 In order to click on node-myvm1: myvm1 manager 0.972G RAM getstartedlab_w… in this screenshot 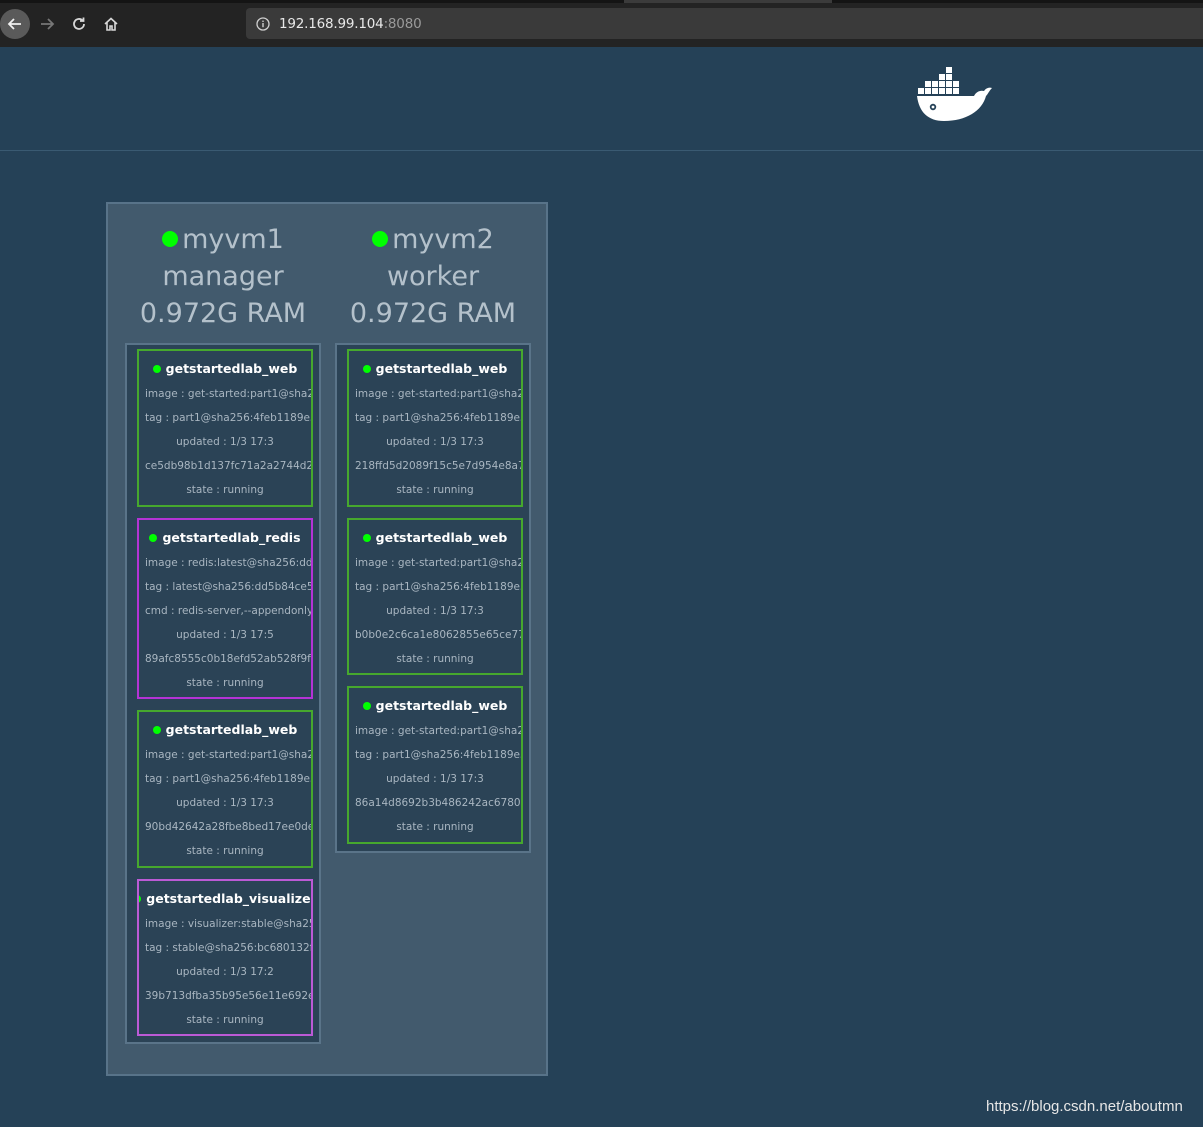, I will do `click(223, 632)`.